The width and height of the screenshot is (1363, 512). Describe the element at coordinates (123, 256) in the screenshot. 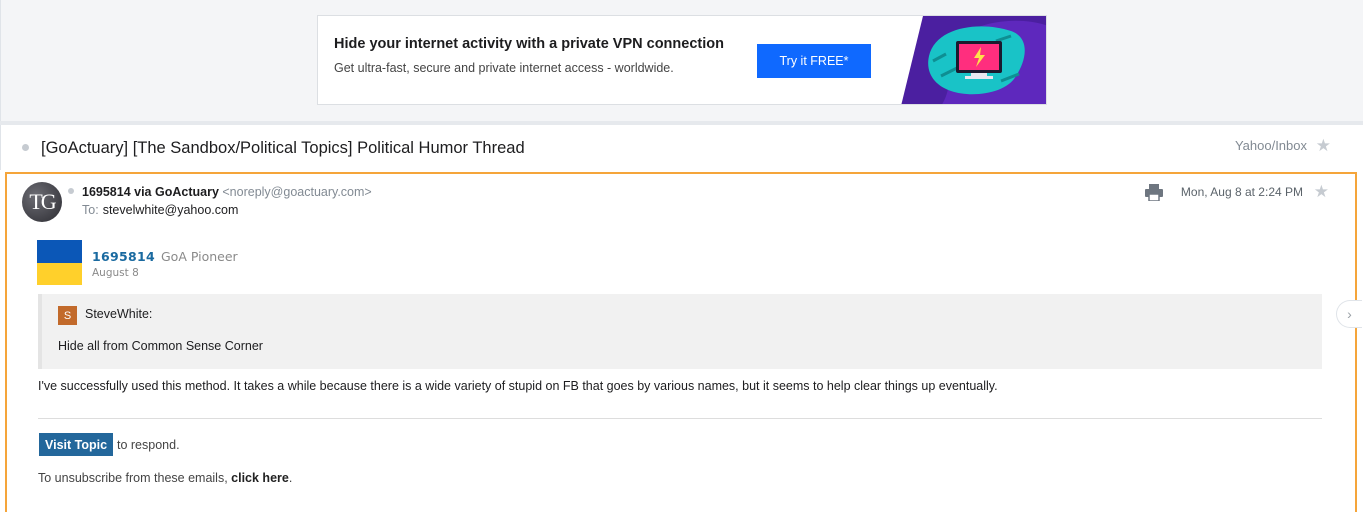

I see `poster-username: 1695814` at that location.